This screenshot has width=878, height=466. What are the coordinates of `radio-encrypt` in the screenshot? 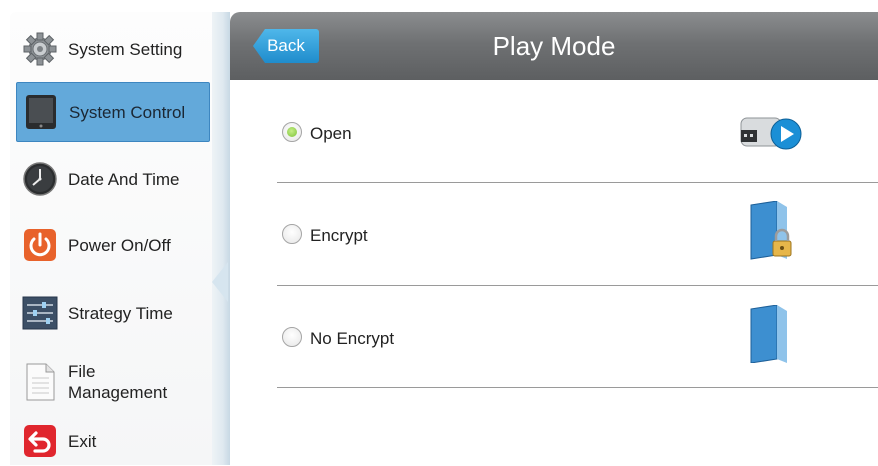 It's located at (292, 234).